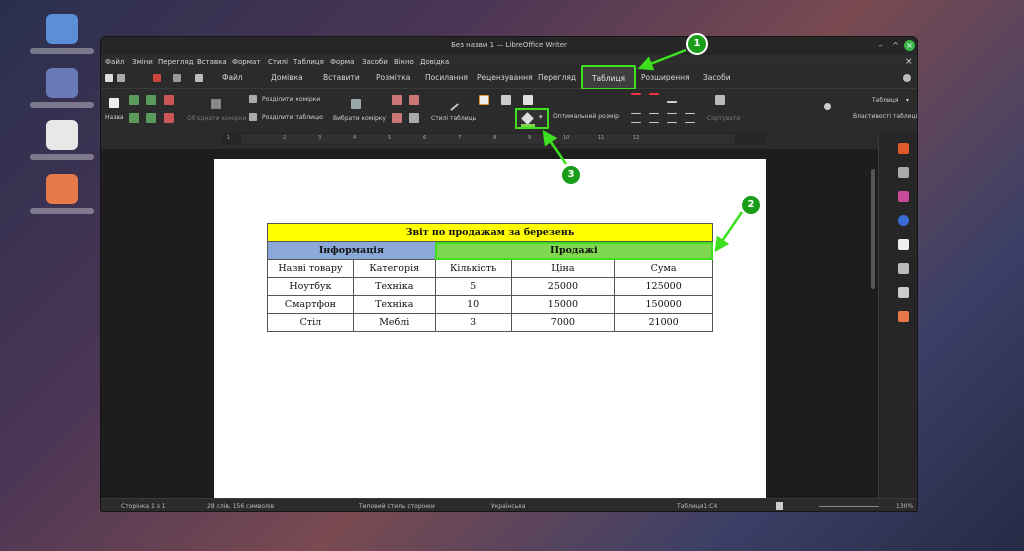 The height and width of the screenshot is (551, 1024). Describe the element at coordinates (571, 175) in the screenshot. I see `callout-3: 3` at that location.